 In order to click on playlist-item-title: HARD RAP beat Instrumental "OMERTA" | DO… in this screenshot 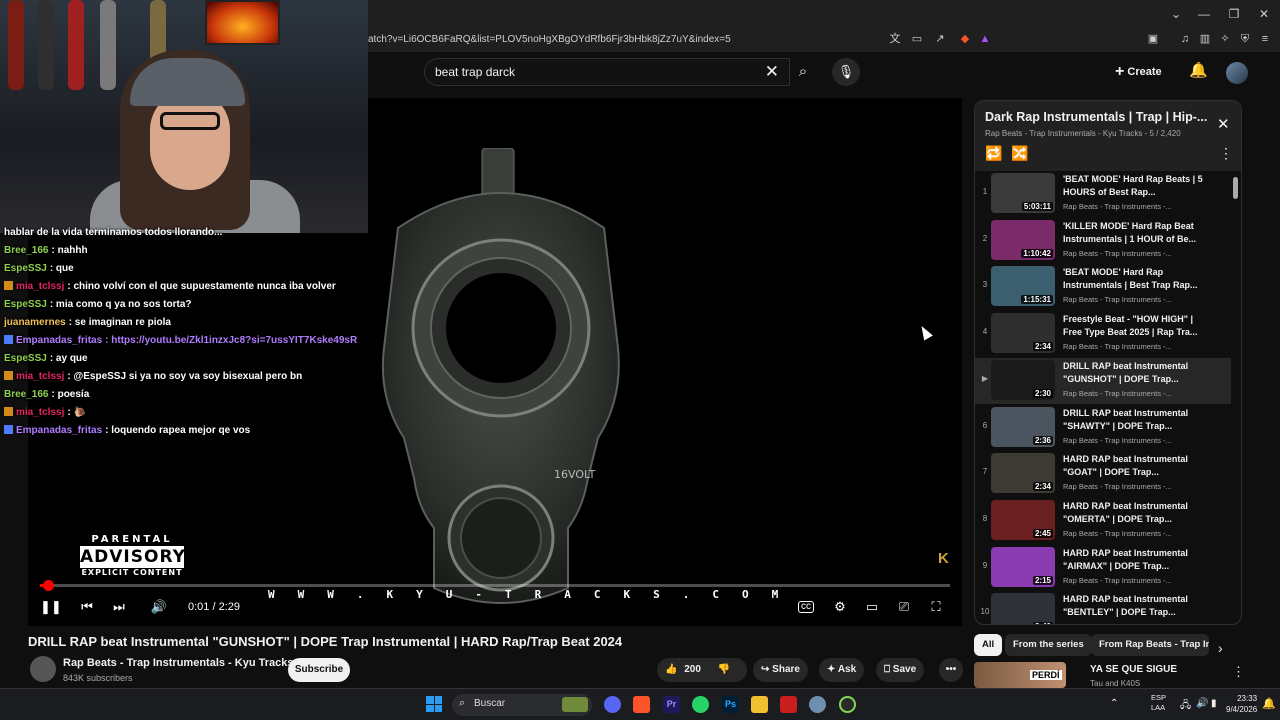, I will do `click(1138, 513)`.